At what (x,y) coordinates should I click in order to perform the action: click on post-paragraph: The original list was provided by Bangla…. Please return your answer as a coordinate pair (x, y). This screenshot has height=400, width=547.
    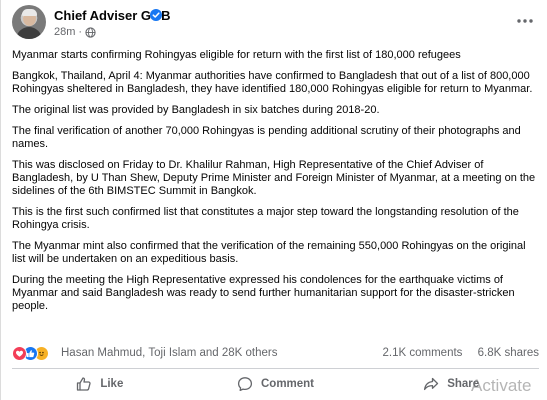
    Looking at the image, I should click on (196, 110).